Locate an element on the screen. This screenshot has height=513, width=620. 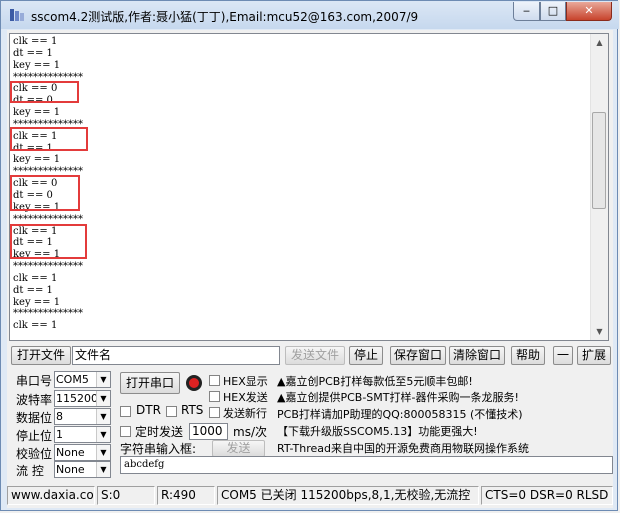
maximize-button: □ is located at coordinates (553, 11).